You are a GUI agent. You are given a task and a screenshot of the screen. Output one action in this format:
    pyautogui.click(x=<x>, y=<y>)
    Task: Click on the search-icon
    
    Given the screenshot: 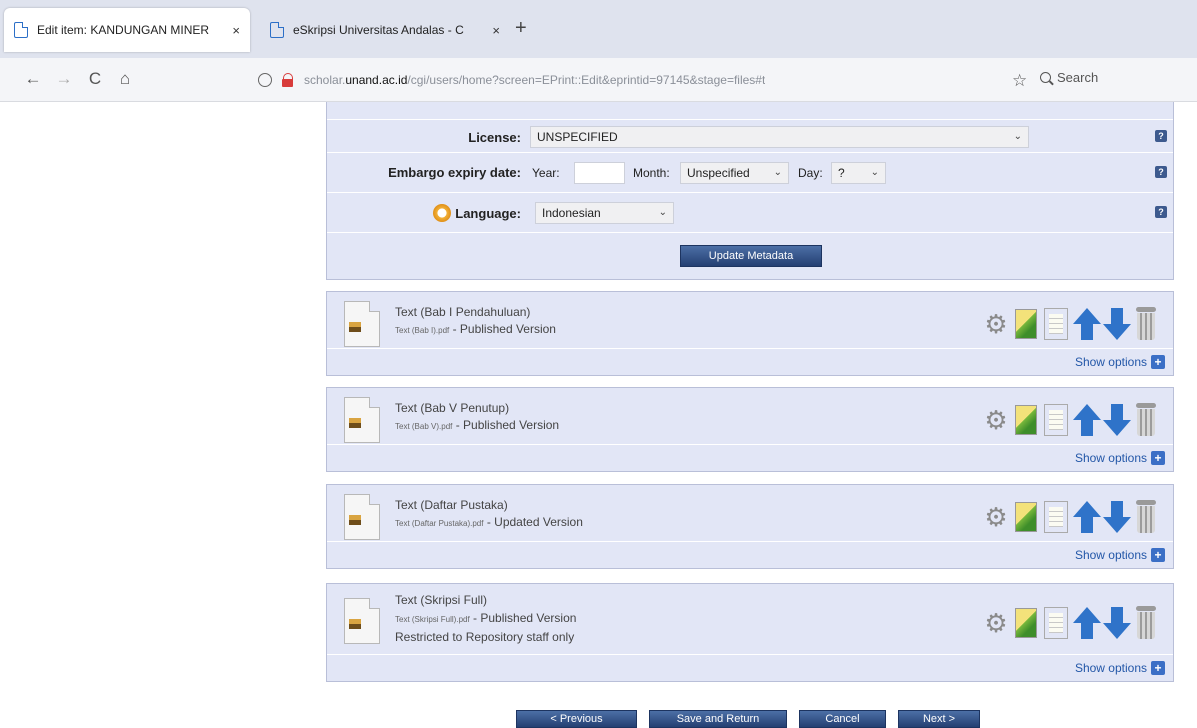 What is the action you would take?
    pyautogui.click(x=1045, y=77)
    